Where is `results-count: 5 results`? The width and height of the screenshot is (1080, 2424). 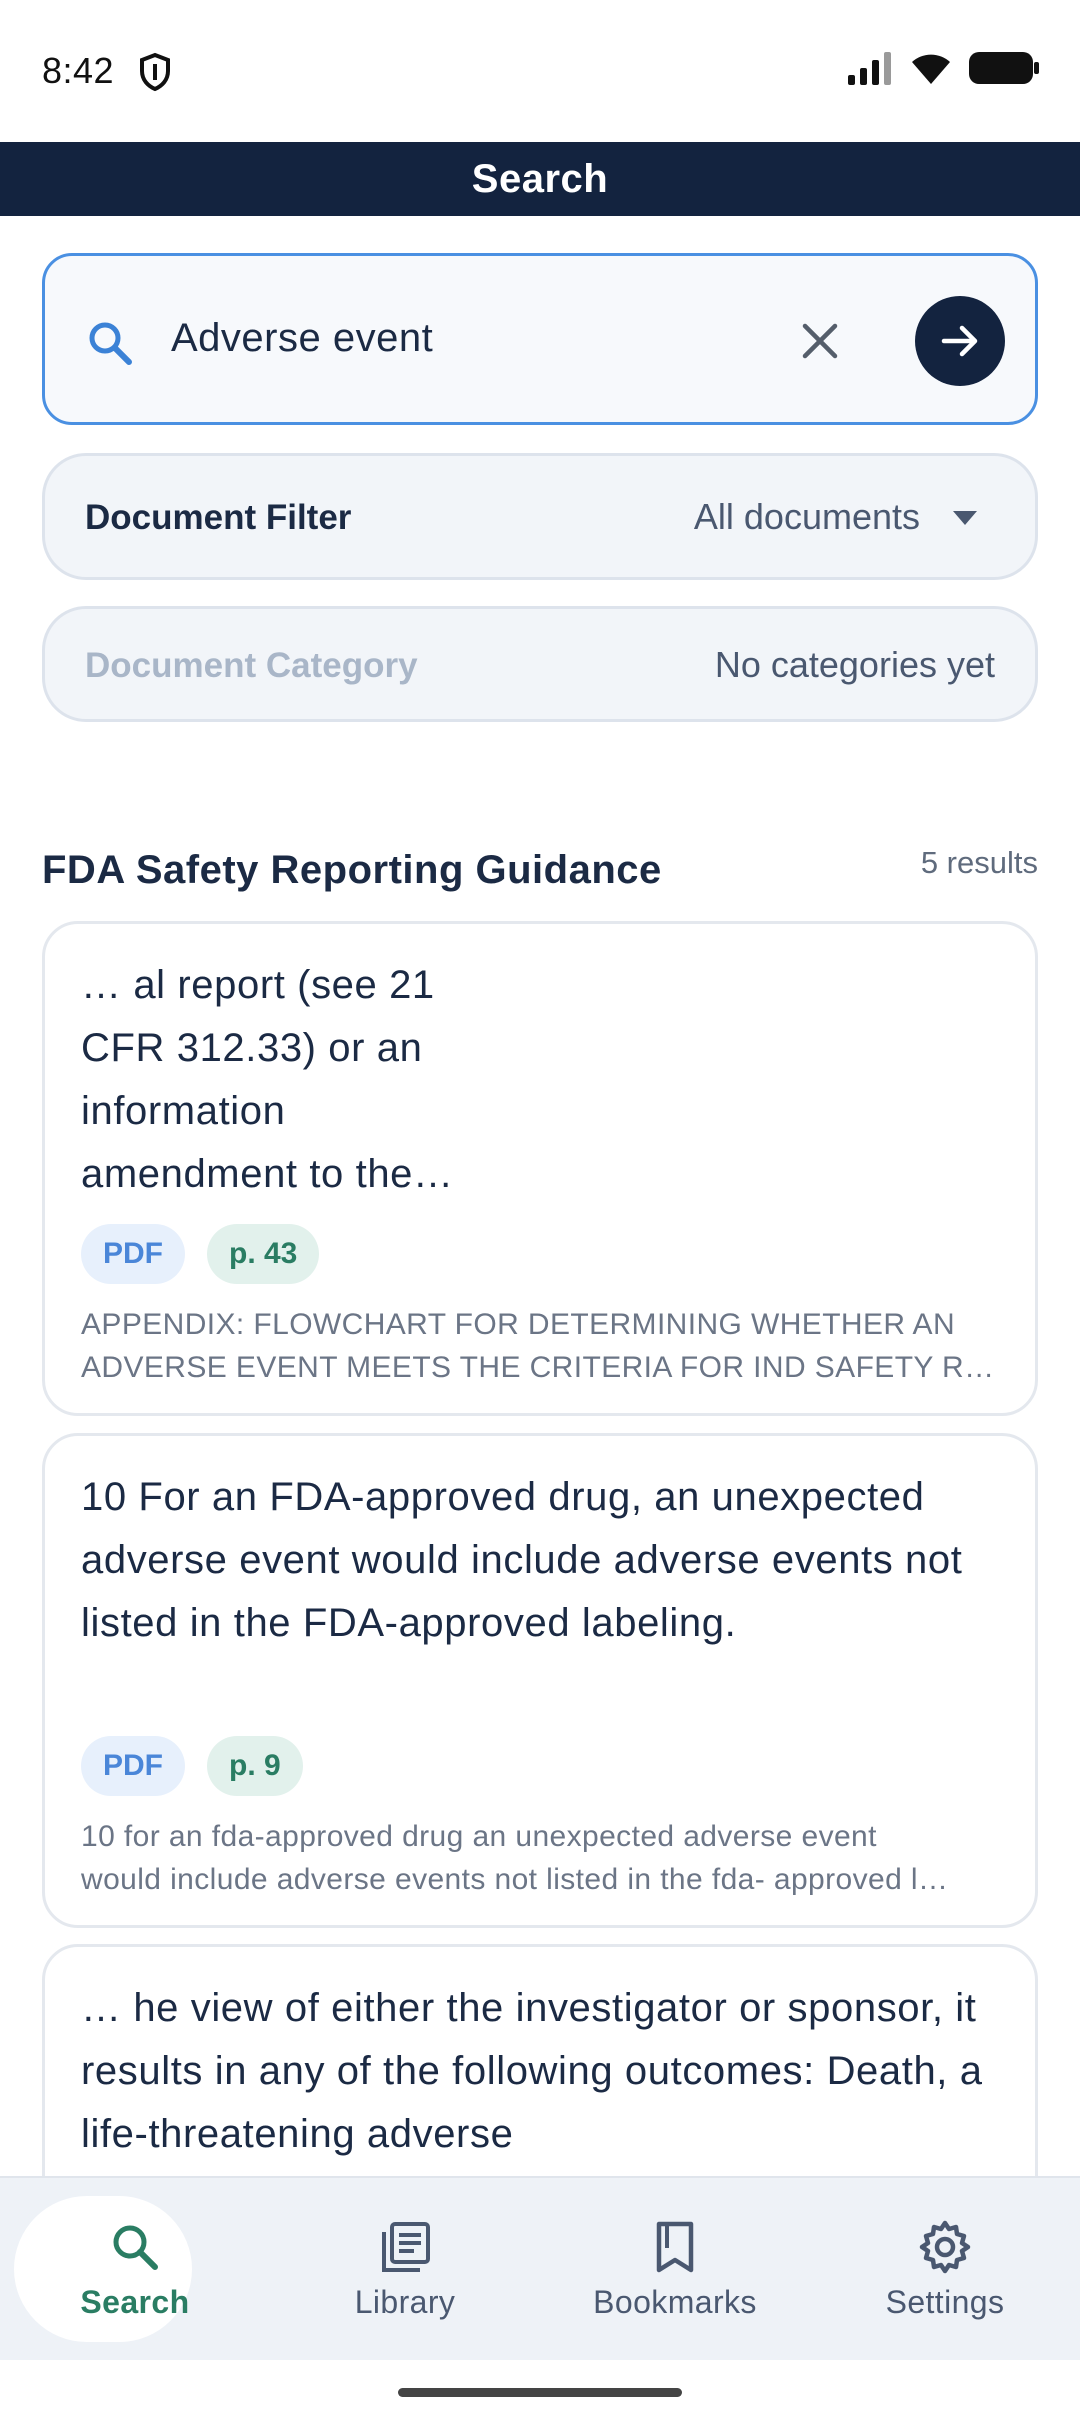 results-count: 5 results is located at coordinates (979, 862).